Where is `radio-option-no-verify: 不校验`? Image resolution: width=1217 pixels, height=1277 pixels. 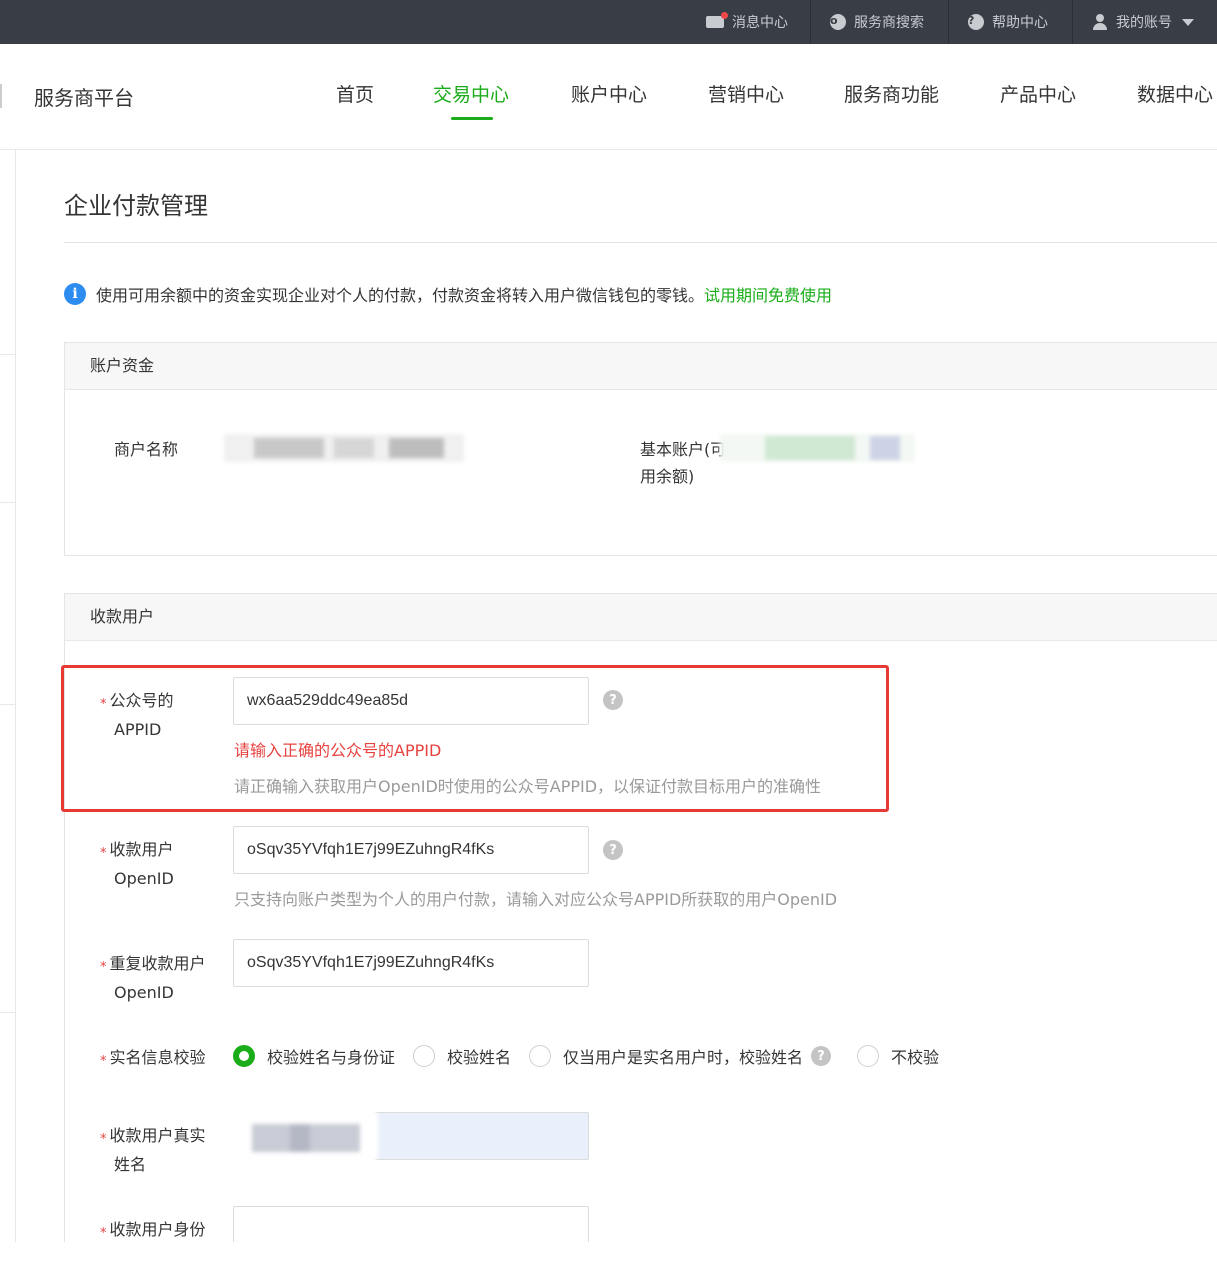 radio-option-no-verify: 不校验 is located at coordinates (898, 1056).